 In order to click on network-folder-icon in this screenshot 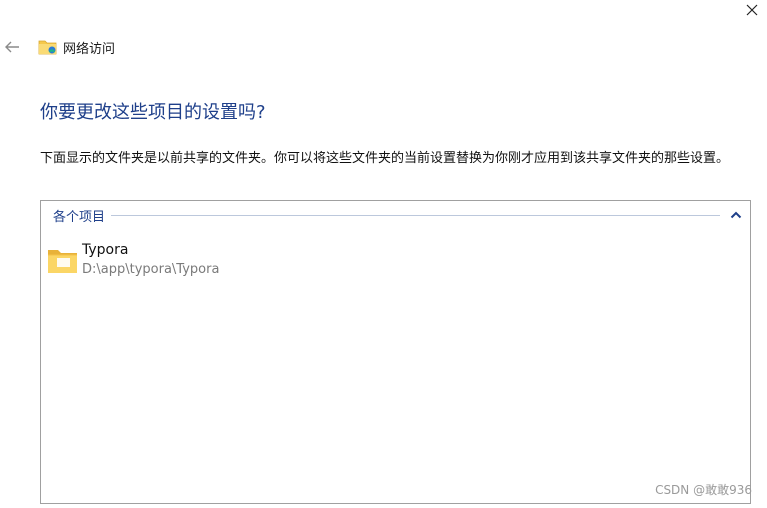, I will do `click(48, 47)`.